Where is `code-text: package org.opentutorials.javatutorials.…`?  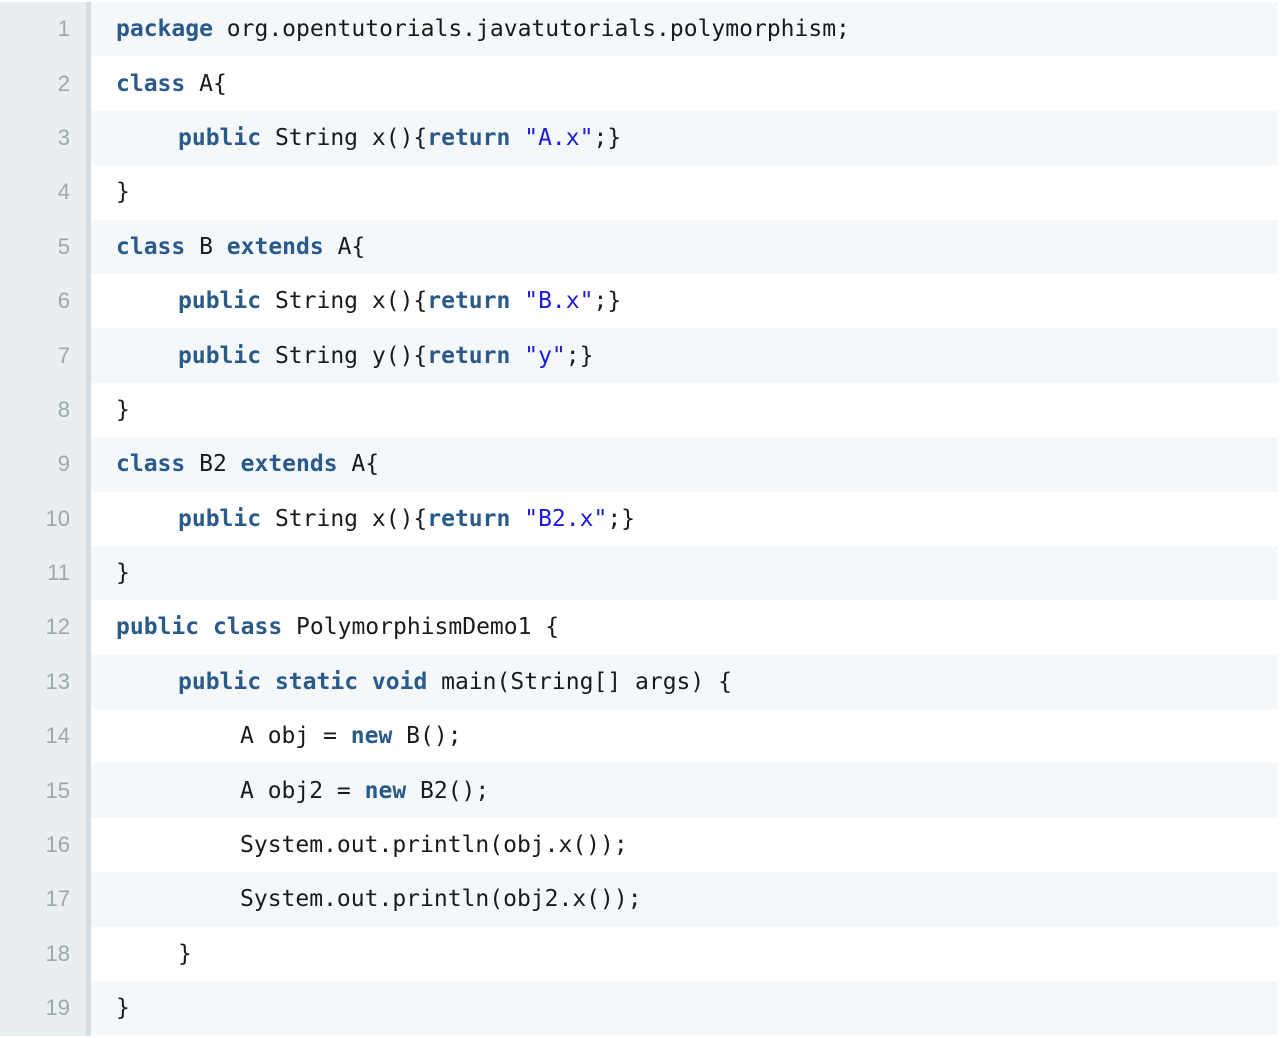 code-text: package org.opentutorials.javatutorials.… is located at coordinates (684, 29).